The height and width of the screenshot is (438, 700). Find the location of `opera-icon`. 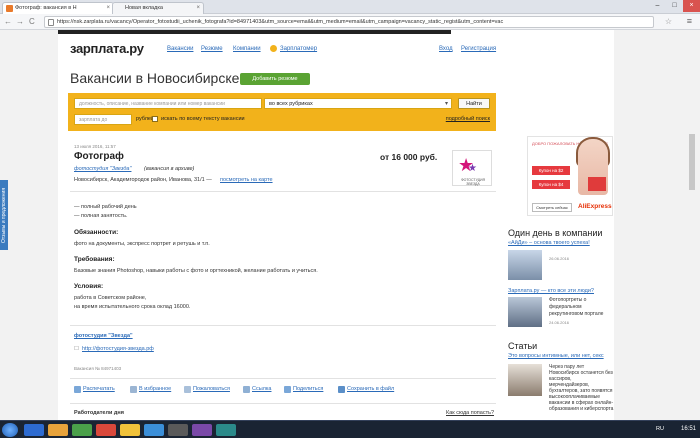

opera-icon is located at coordinates (106, 430).